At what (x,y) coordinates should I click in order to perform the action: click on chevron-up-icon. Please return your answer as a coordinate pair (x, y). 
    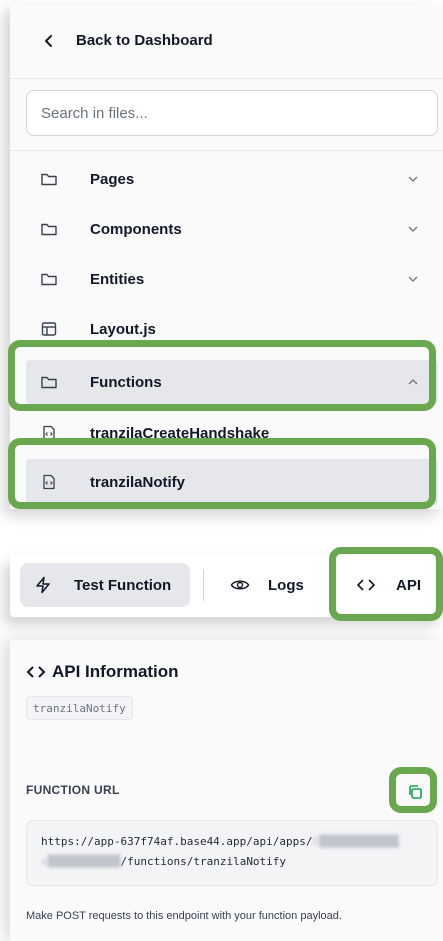
    Looking at the image, I should click on (413, 382).